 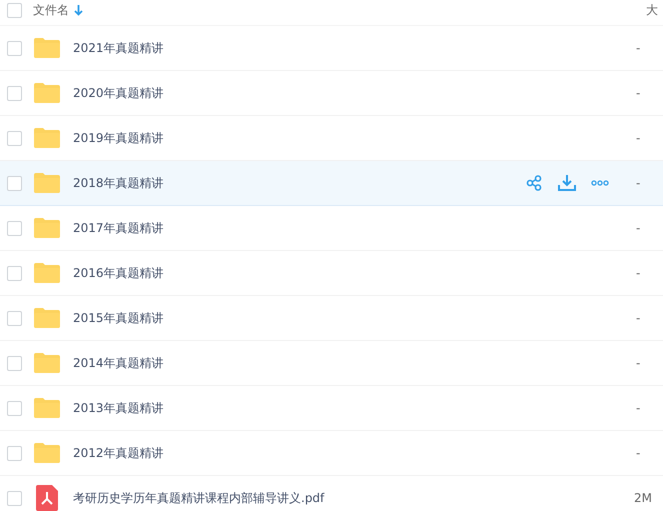 I want to click on file-name: 2020年真题精讲, so click(x=118, y=93).